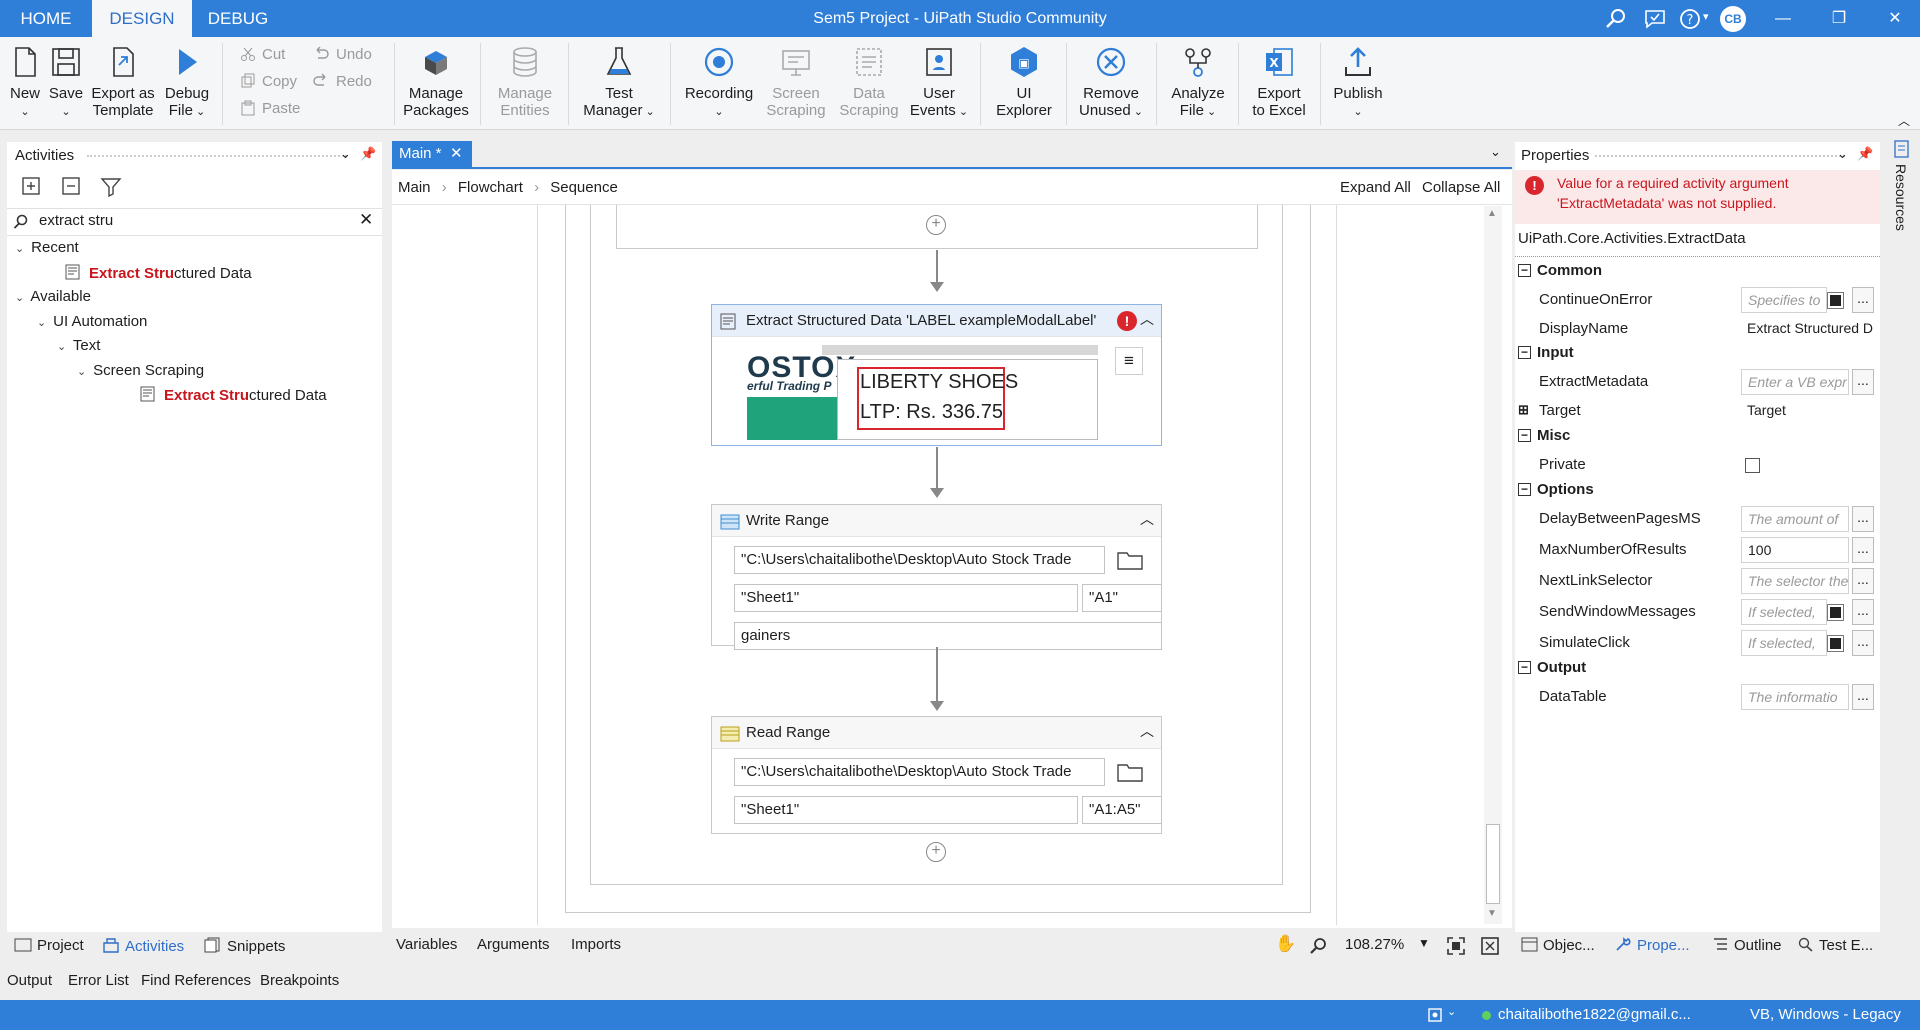 The width and height of the screenshot is (1920, 1030). Describe the element at coordinates (233, 395) in the screenshot. I see `tree-item-extract-structured-data: Extract Structured Data` at that location.